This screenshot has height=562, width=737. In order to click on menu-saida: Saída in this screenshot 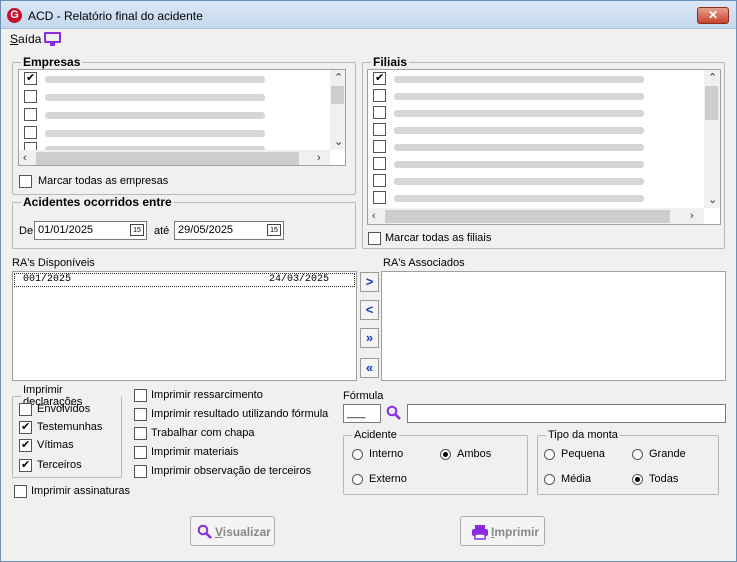, I will do `click(25, 39)`.